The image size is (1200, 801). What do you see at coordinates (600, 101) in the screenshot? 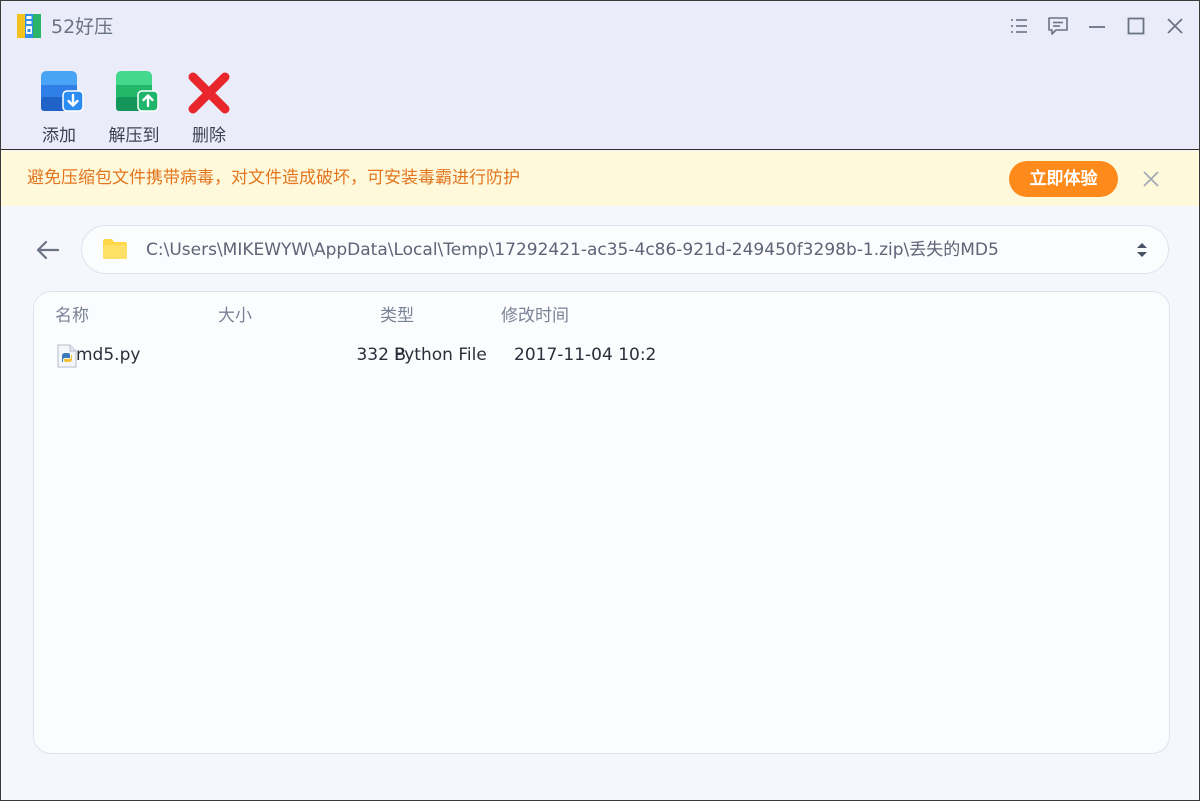
I see `toolbar: 添加 解压到 删除` at bounding box center [600, 101].